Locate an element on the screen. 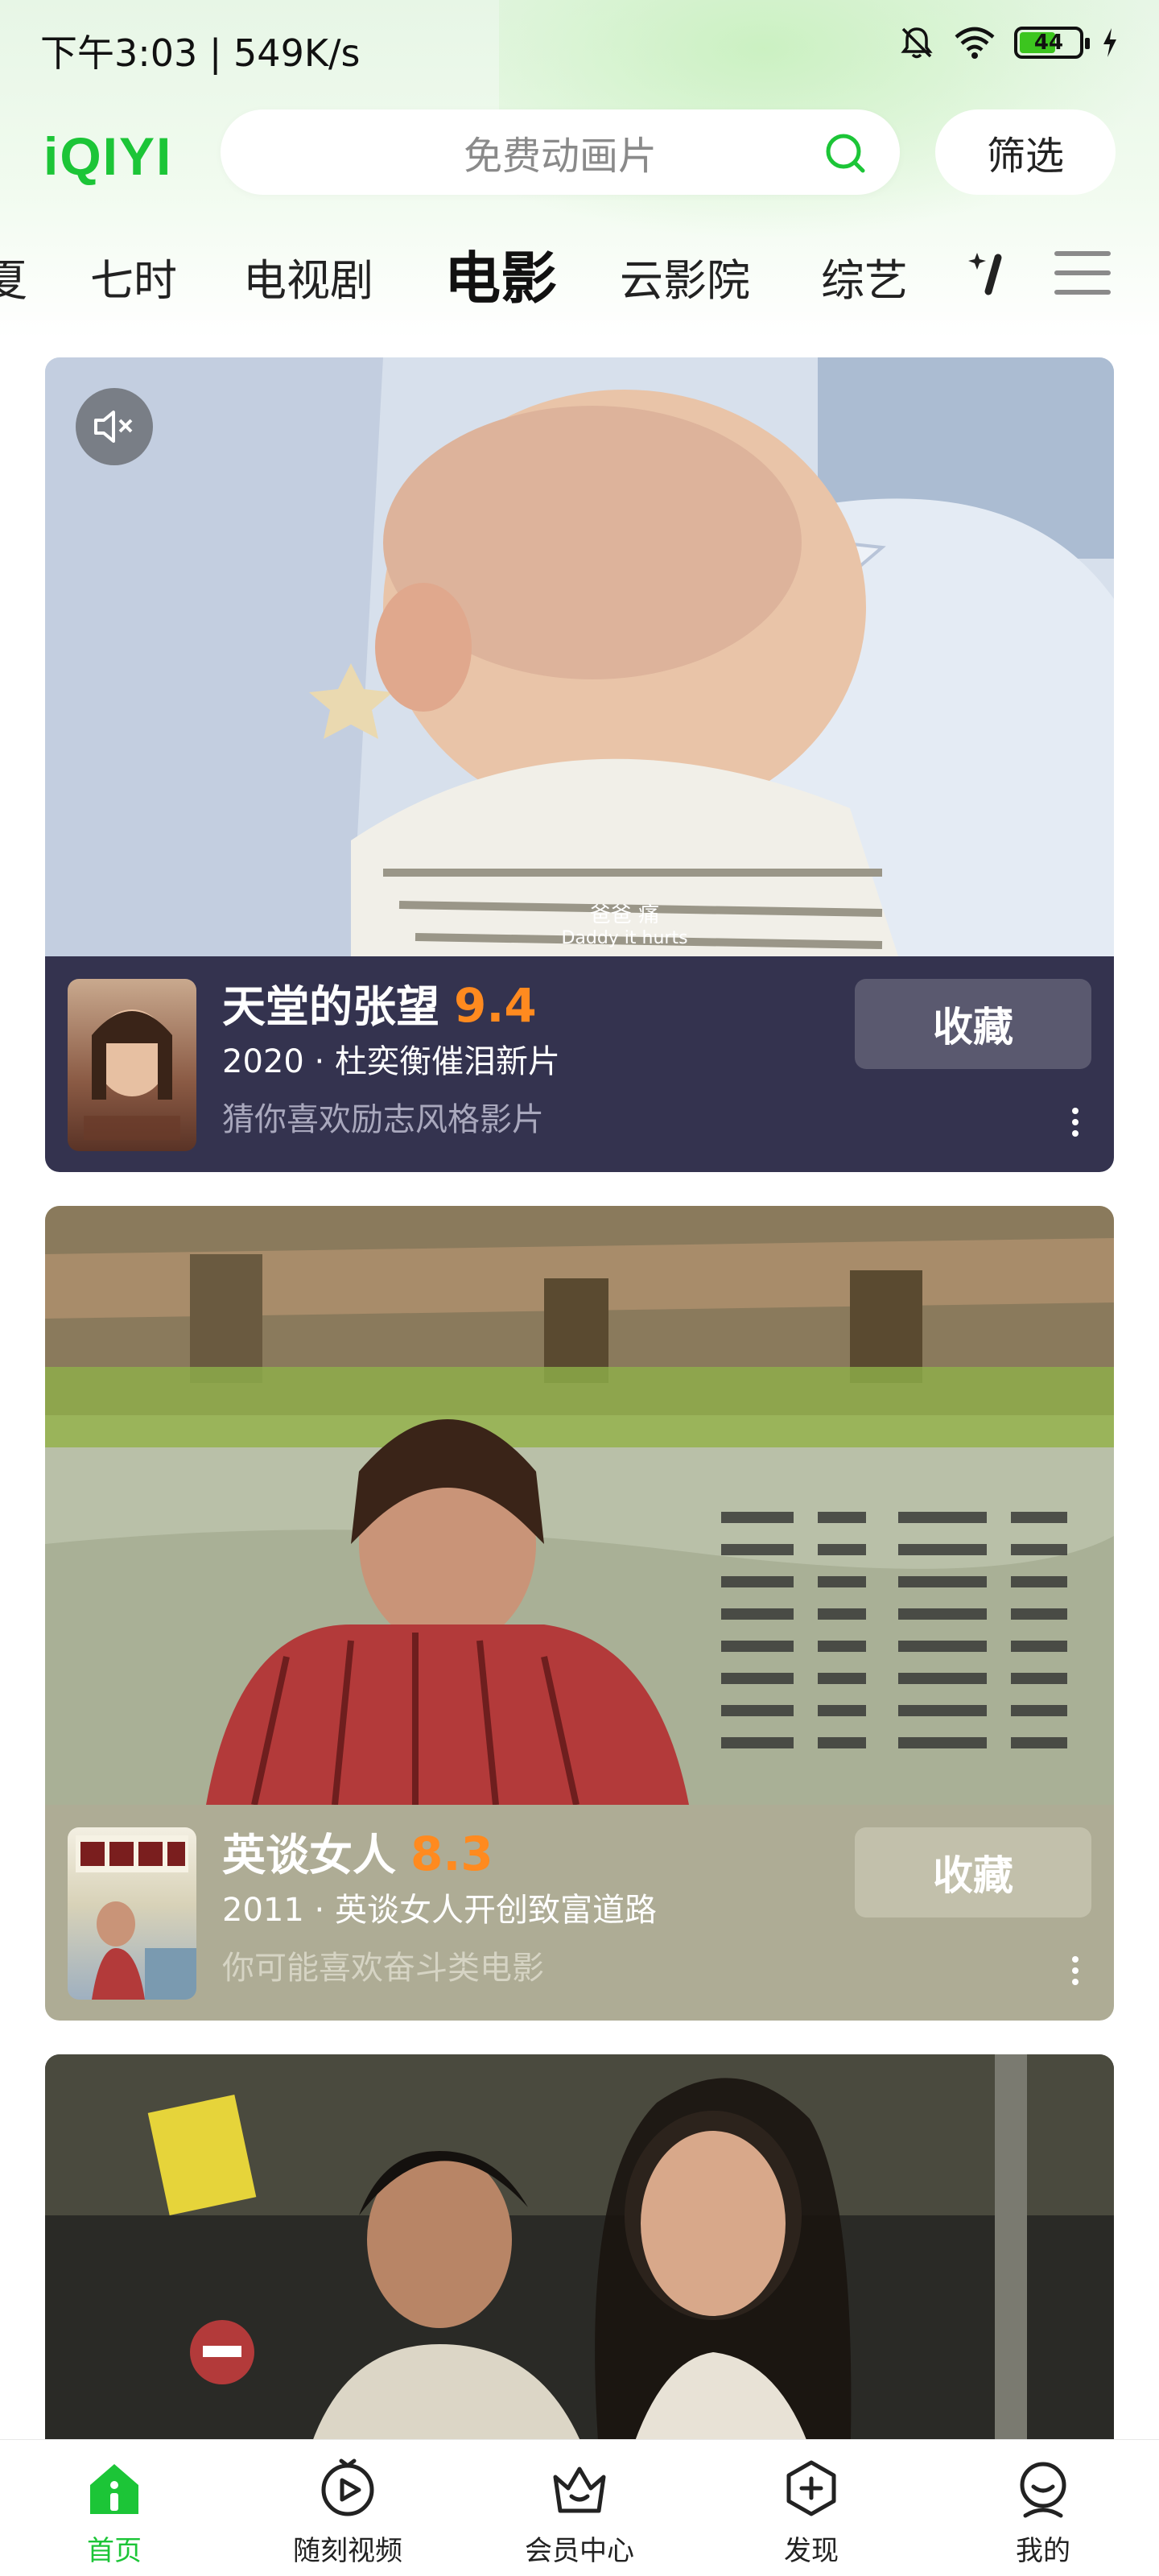 This screenshot has width=1159, height=2576. profile-icon is located at coordinates (1043, 2492).